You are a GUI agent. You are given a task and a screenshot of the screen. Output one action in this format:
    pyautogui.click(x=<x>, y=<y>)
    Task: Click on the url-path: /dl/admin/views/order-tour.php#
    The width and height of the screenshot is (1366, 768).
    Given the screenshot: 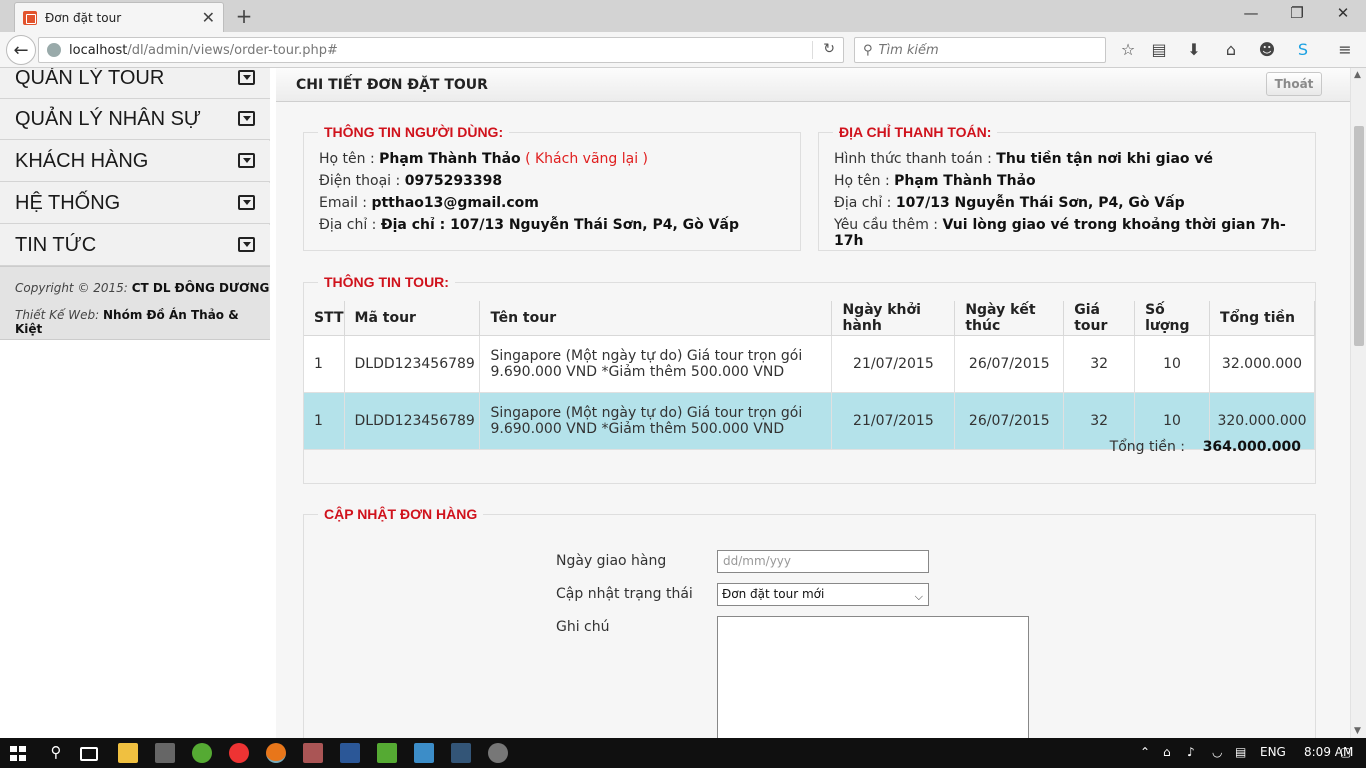 What is the action you would take?
    pyautogui.click(x=232, y=50)
    